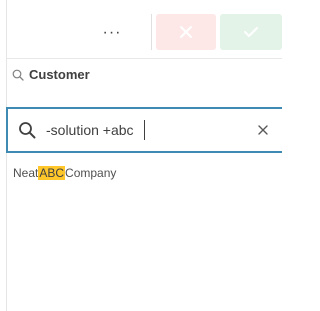  What do you see at coordinates (59, 74) in the screenshot?
I see `field-title: Customer` at bounding box center [59, 74].